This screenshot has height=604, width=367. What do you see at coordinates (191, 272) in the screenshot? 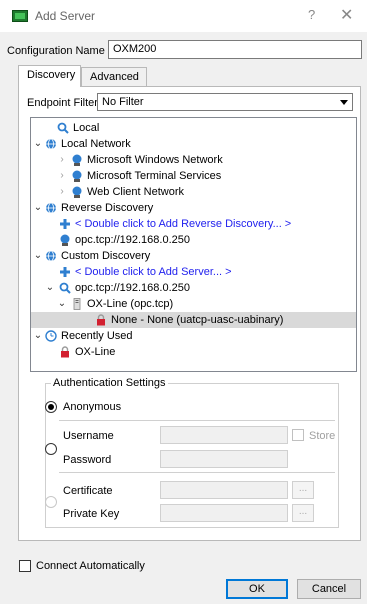
I see `tree-item-add-server: < Double click to Add Server... >` at bounding box center [191, 272].